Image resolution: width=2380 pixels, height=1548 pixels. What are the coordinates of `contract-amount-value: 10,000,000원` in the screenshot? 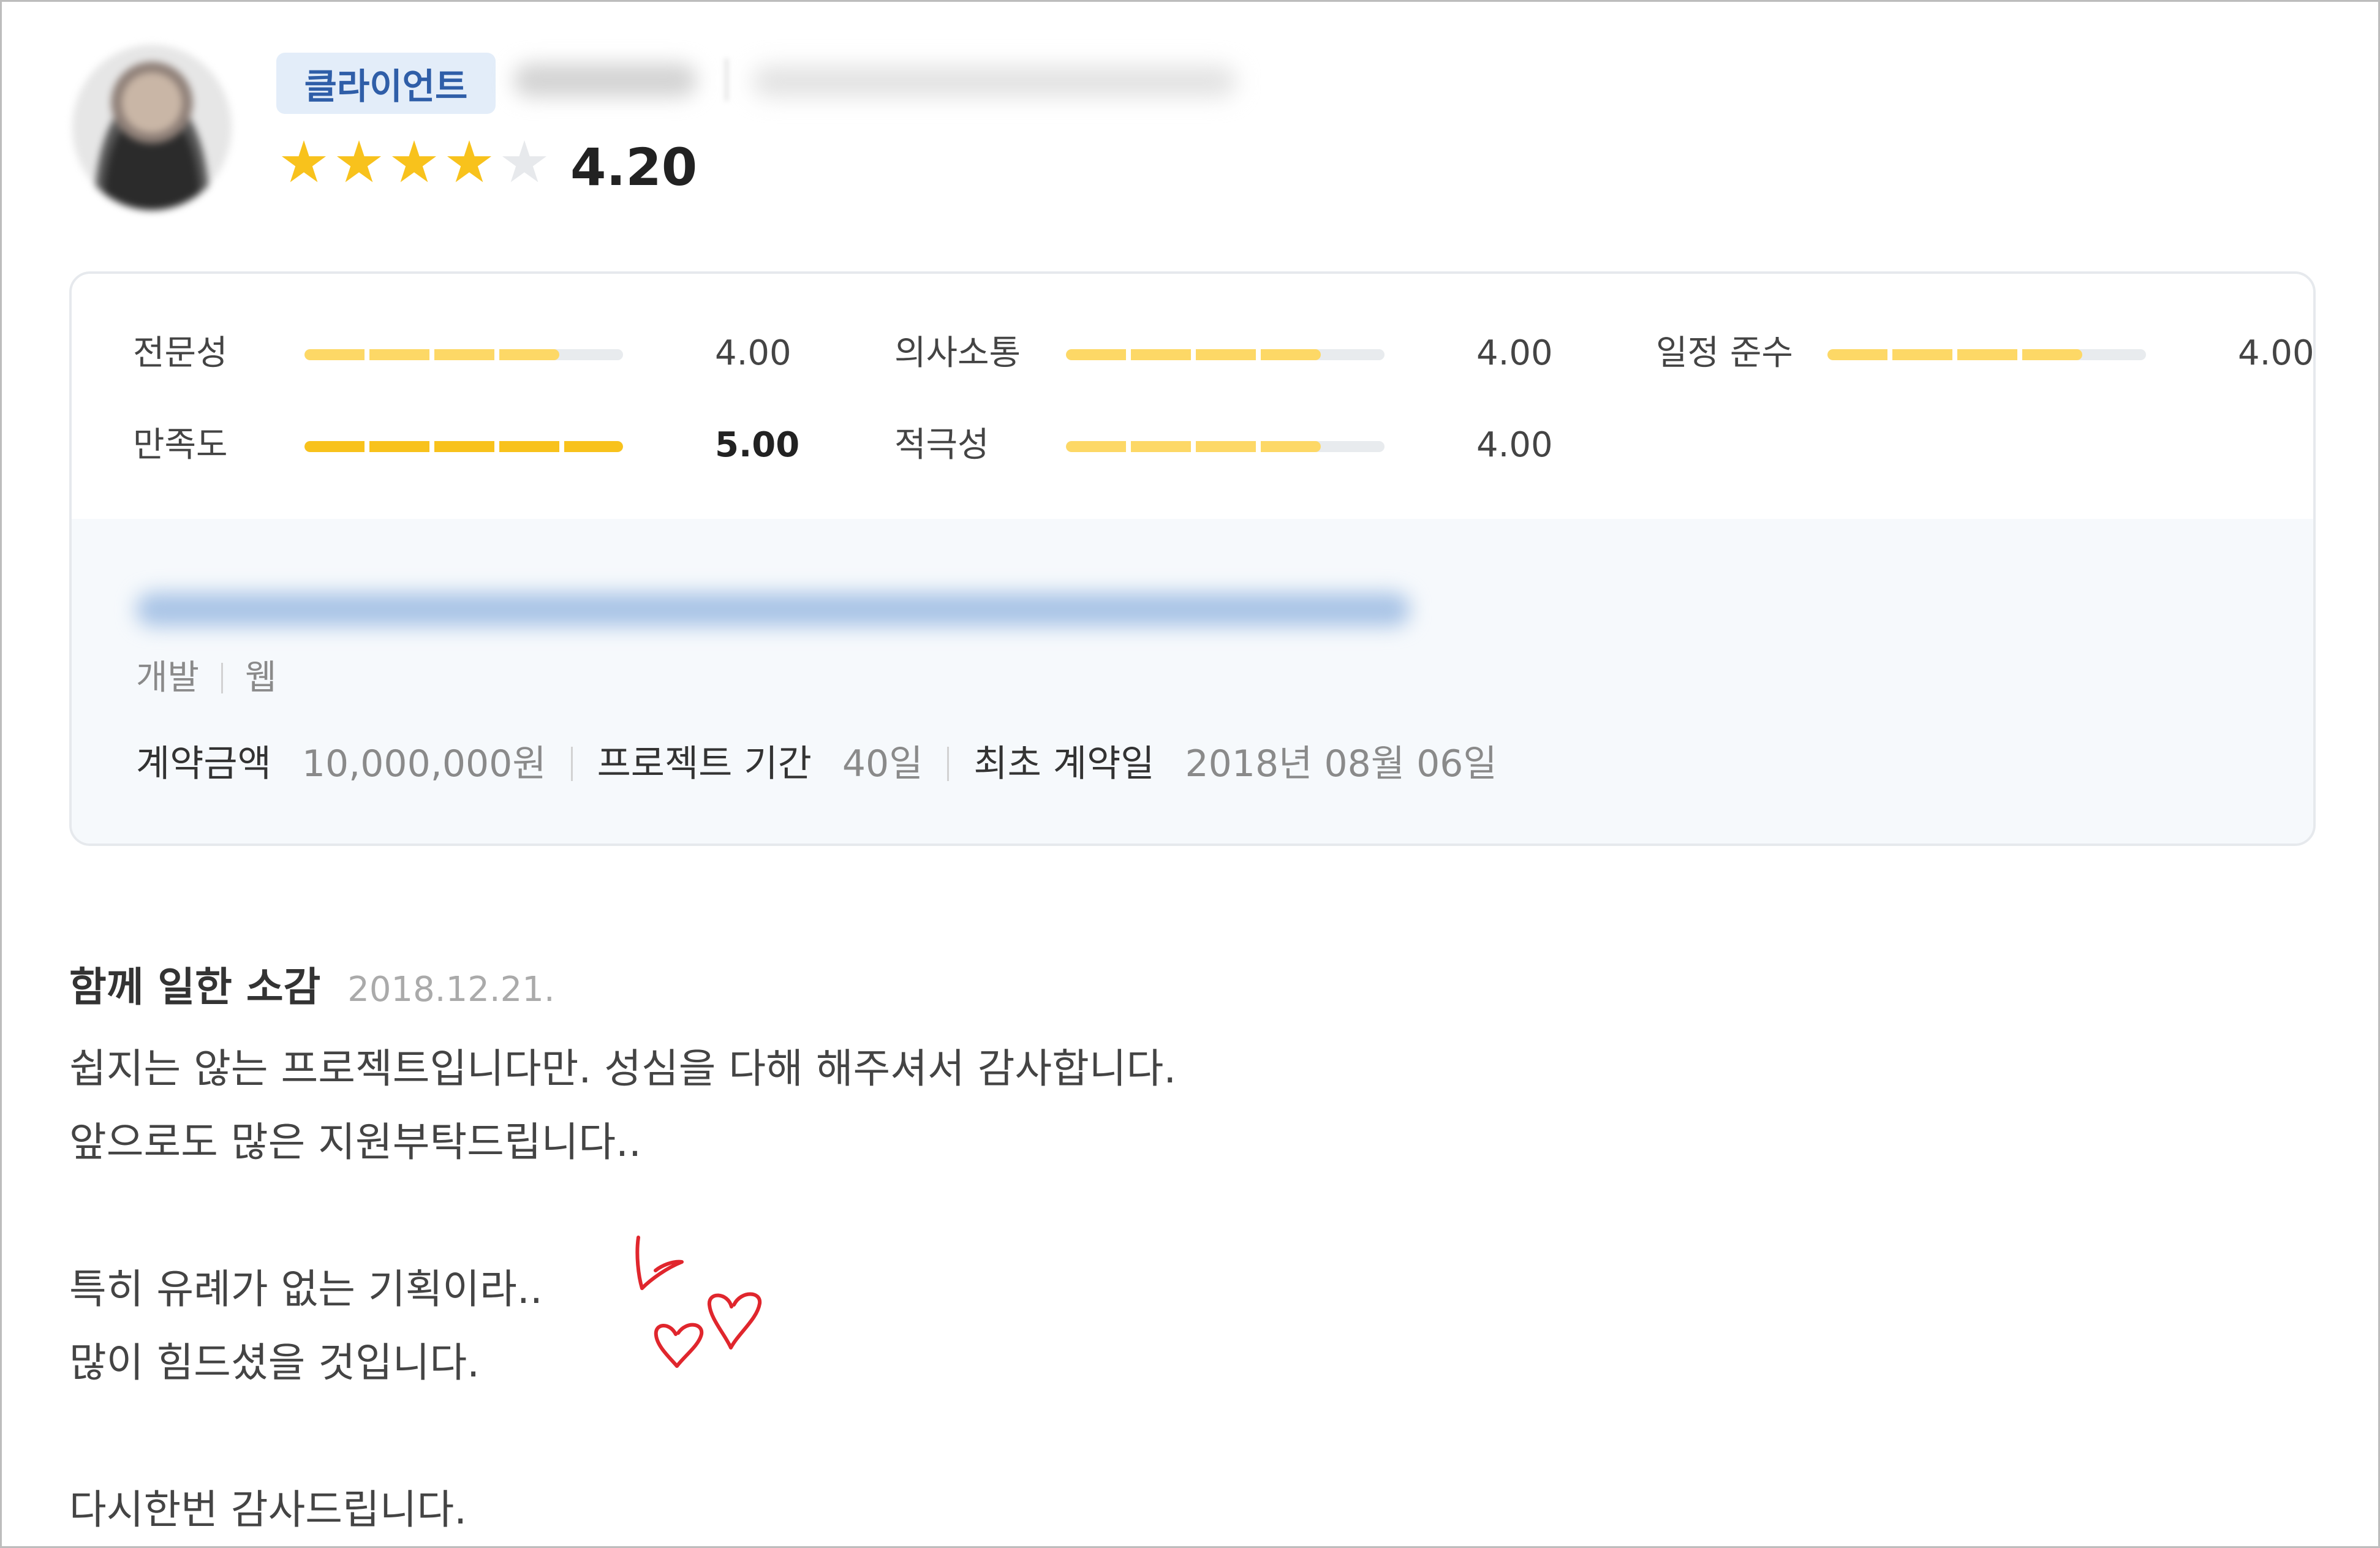 It's located at (423, 763).